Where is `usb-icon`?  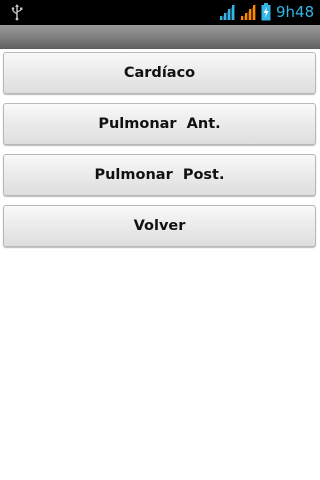 usb-icon is located at coordinates (17, 12).